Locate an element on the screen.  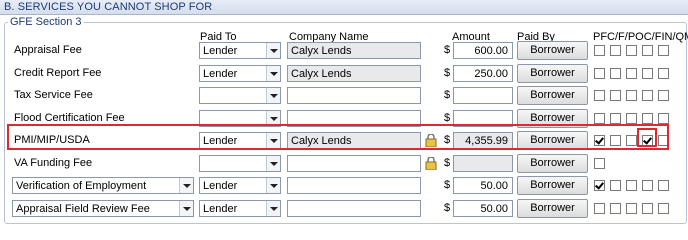
amount-field: 600.00 is located at coordinates (483, 50).